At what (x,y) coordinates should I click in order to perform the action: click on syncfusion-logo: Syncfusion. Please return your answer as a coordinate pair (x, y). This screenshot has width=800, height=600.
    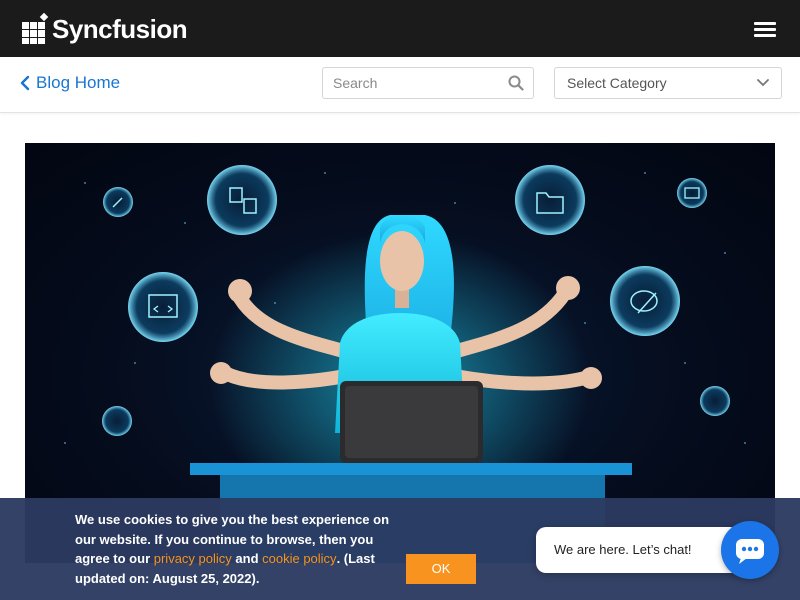
    Looking at the image, I should click on (105, 29).